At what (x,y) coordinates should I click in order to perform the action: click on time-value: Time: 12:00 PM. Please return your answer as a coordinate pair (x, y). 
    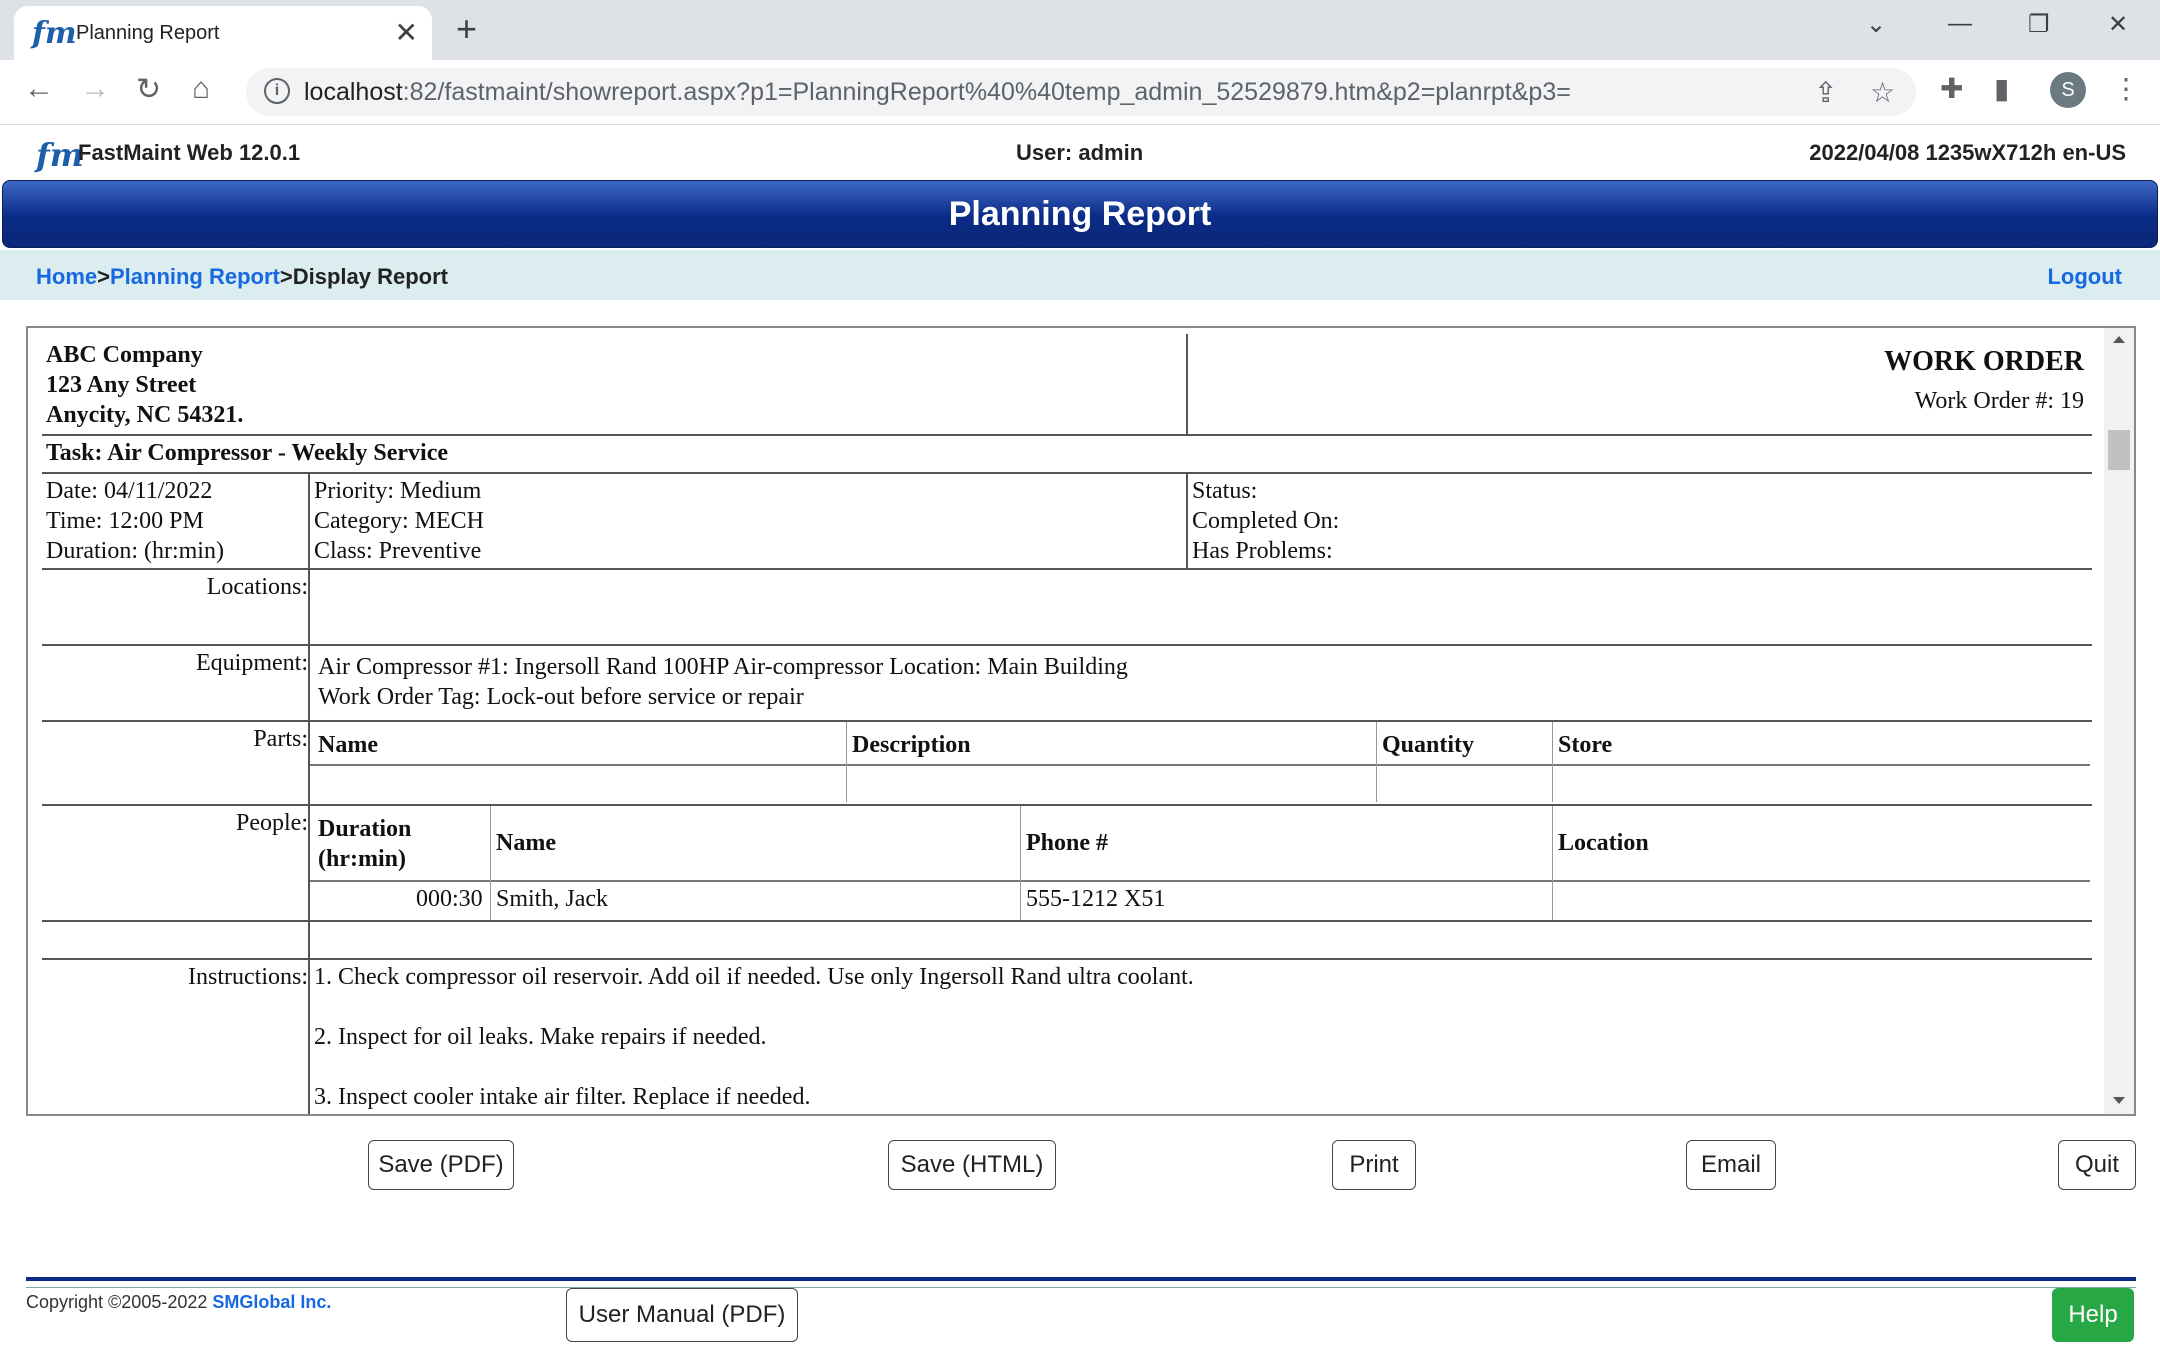
    Looking at the image, I should click on (125, 521).